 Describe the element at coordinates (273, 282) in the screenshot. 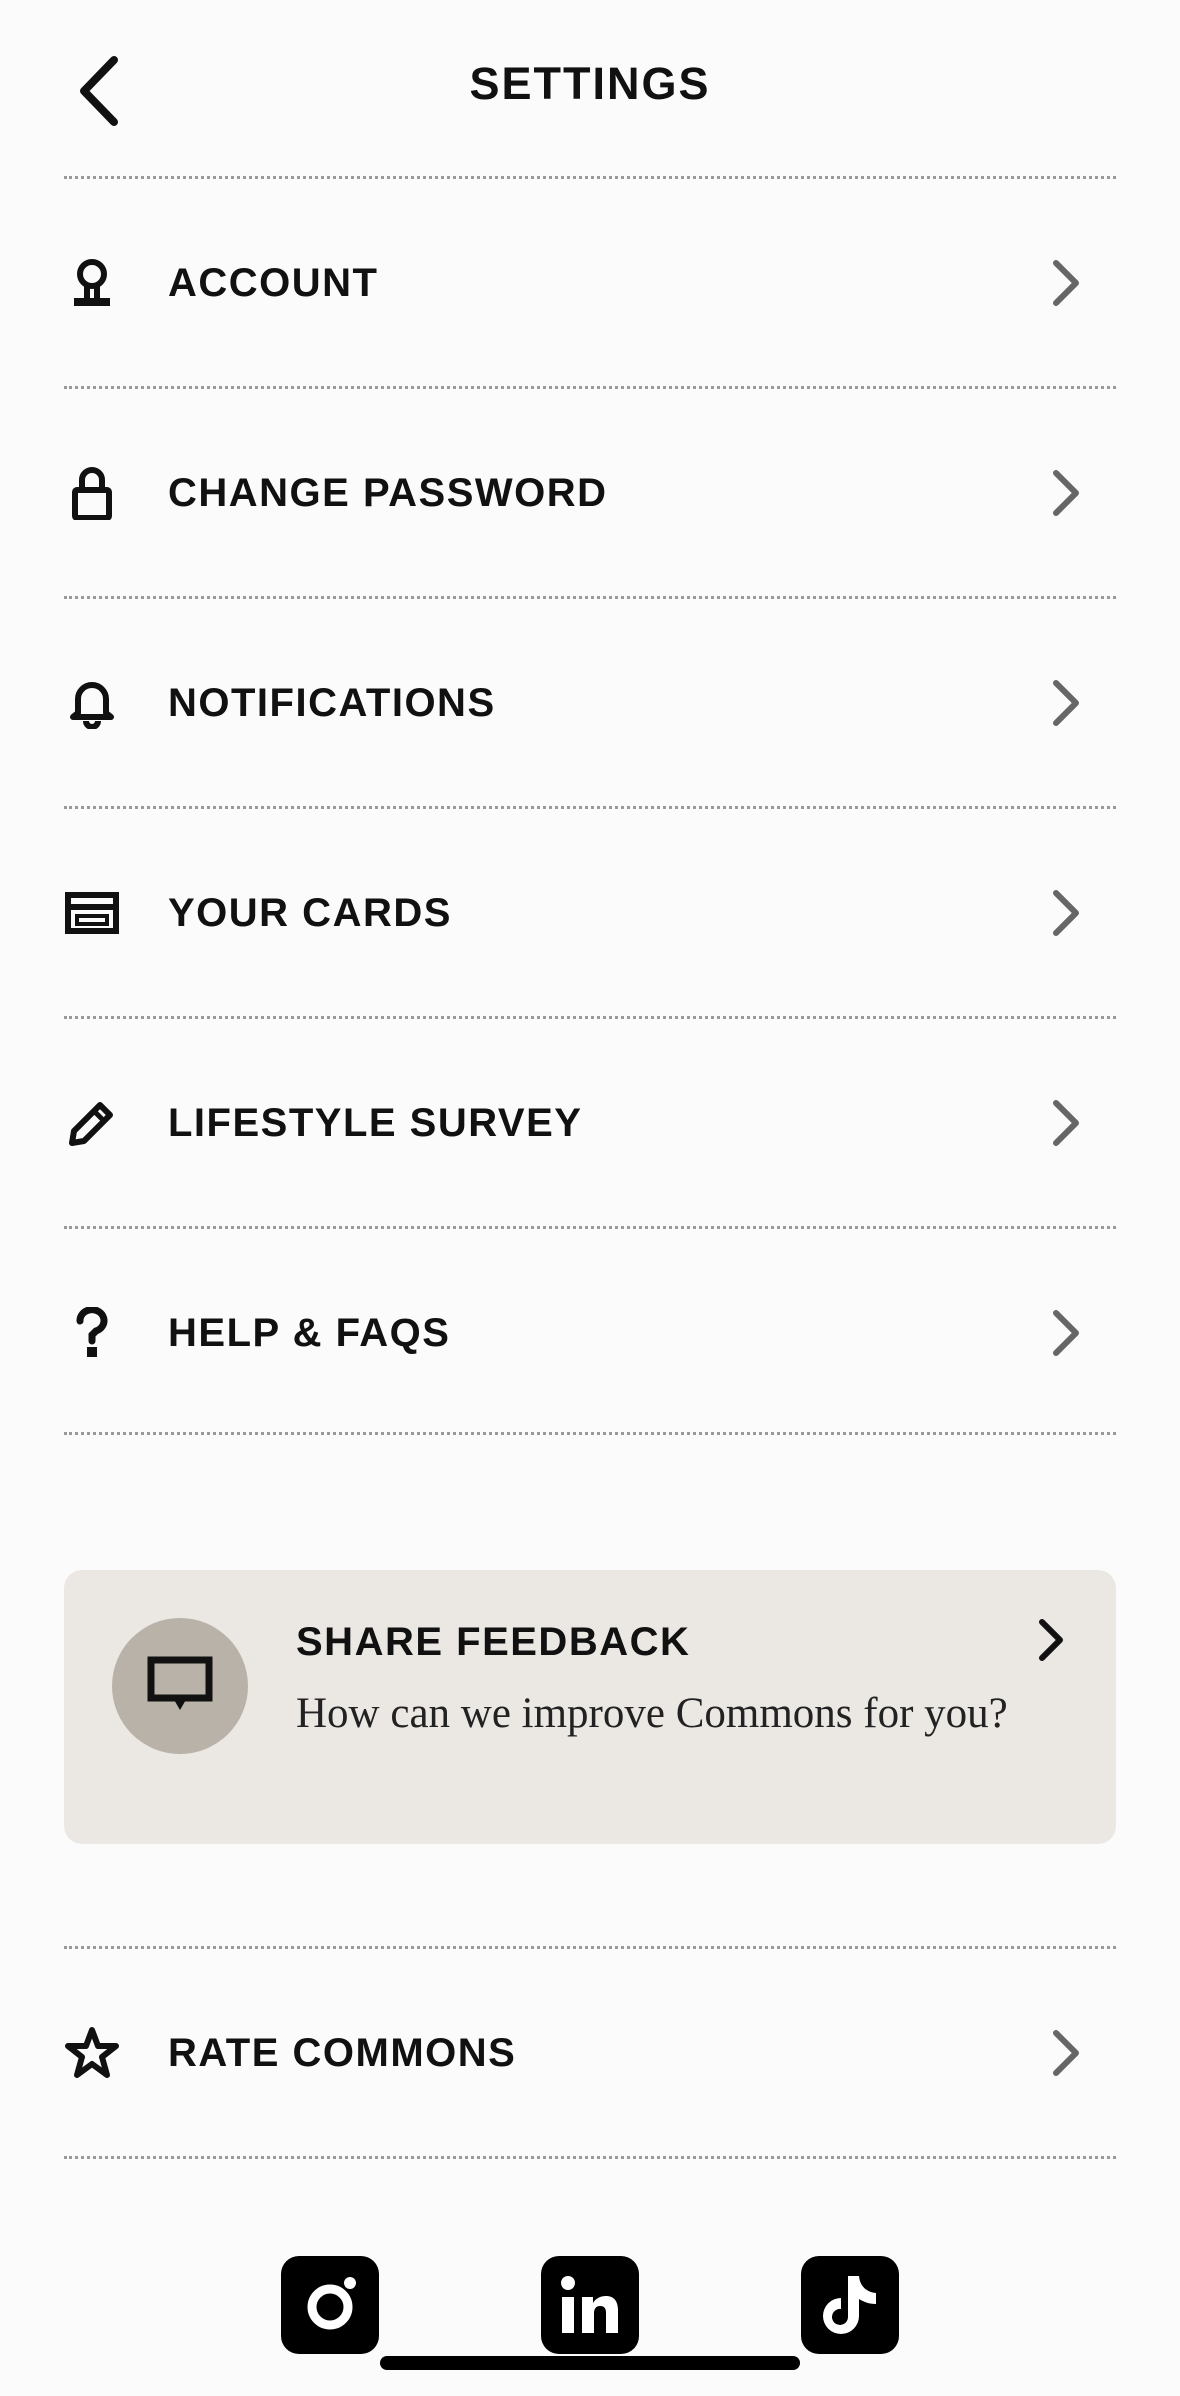

I see `menu-item-label: ACCOUNT` at that location.